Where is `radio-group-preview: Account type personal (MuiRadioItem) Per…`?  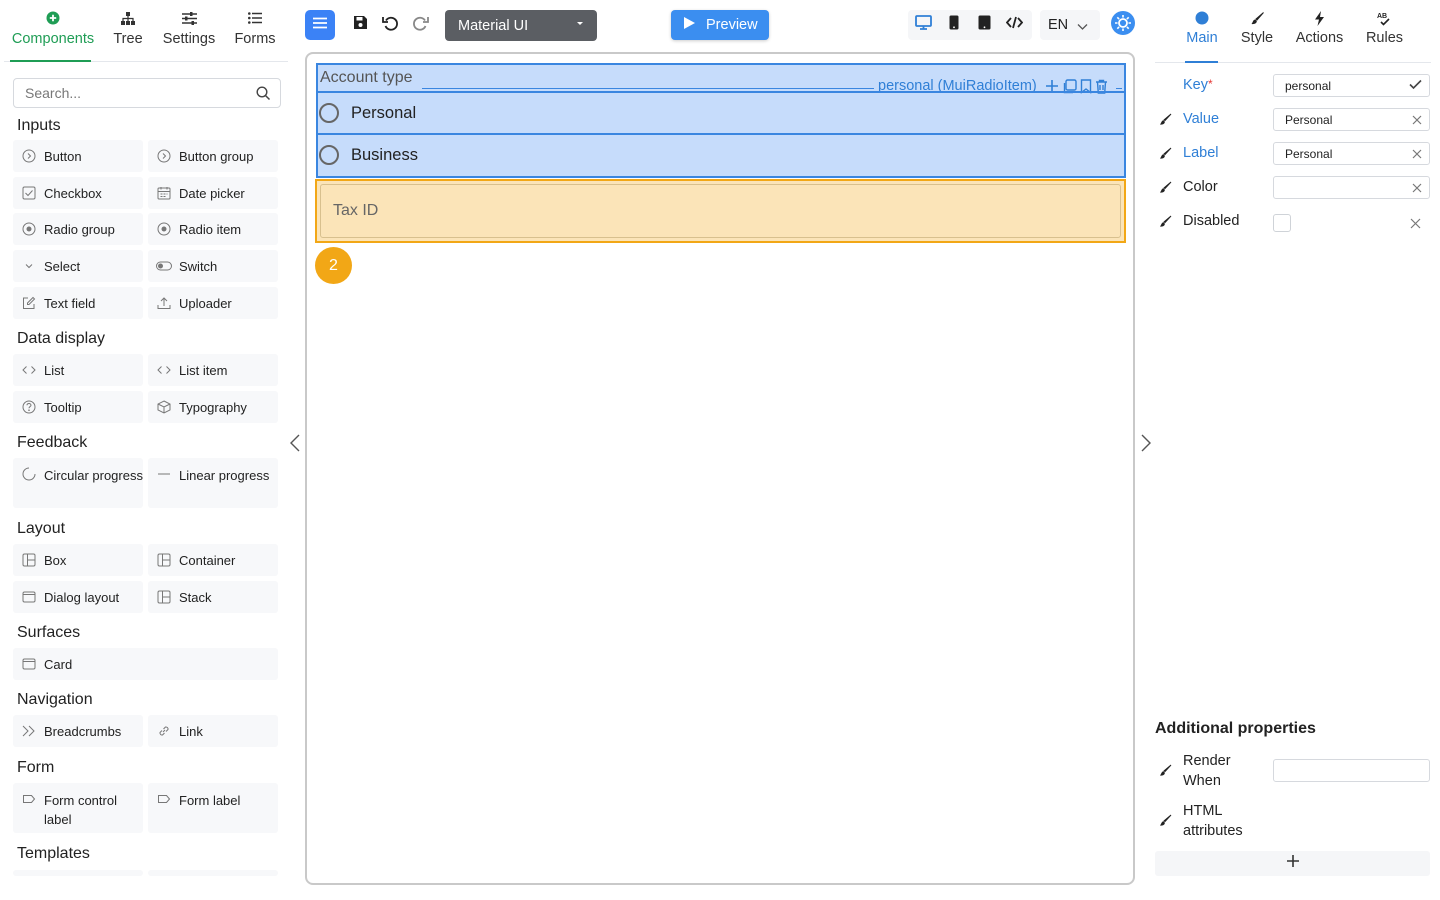 radio-group-preview: Account type personal (MuiRadioItem) Per… is located at coordinates (721, 120).